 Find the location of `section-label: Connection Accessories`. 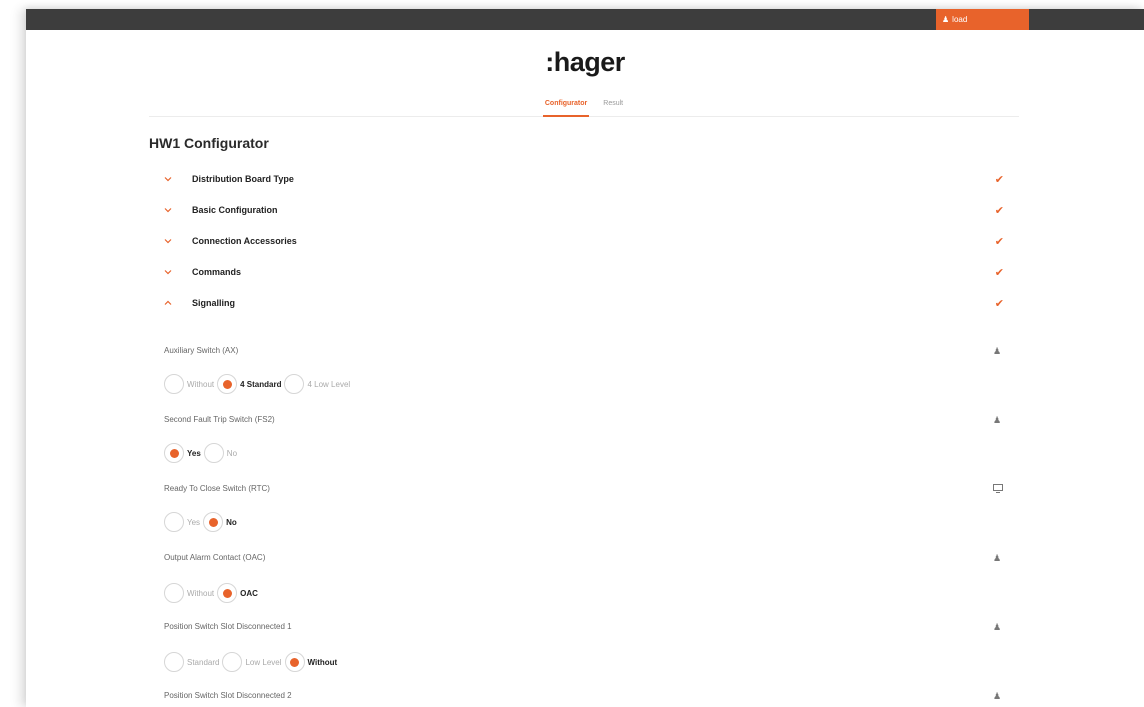

section-label: Connection Accessories is located at coordinates (244, 241).